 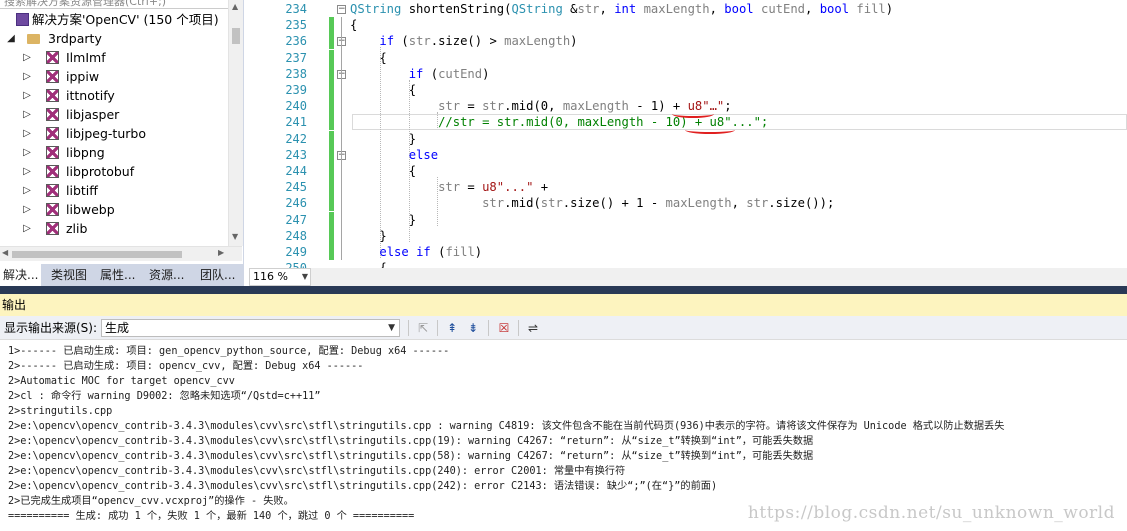 What do you see at coordinates (221, 252) in the screenshot?
I see `scroll-right-icon: ▶` at bounding box center [221, 252].